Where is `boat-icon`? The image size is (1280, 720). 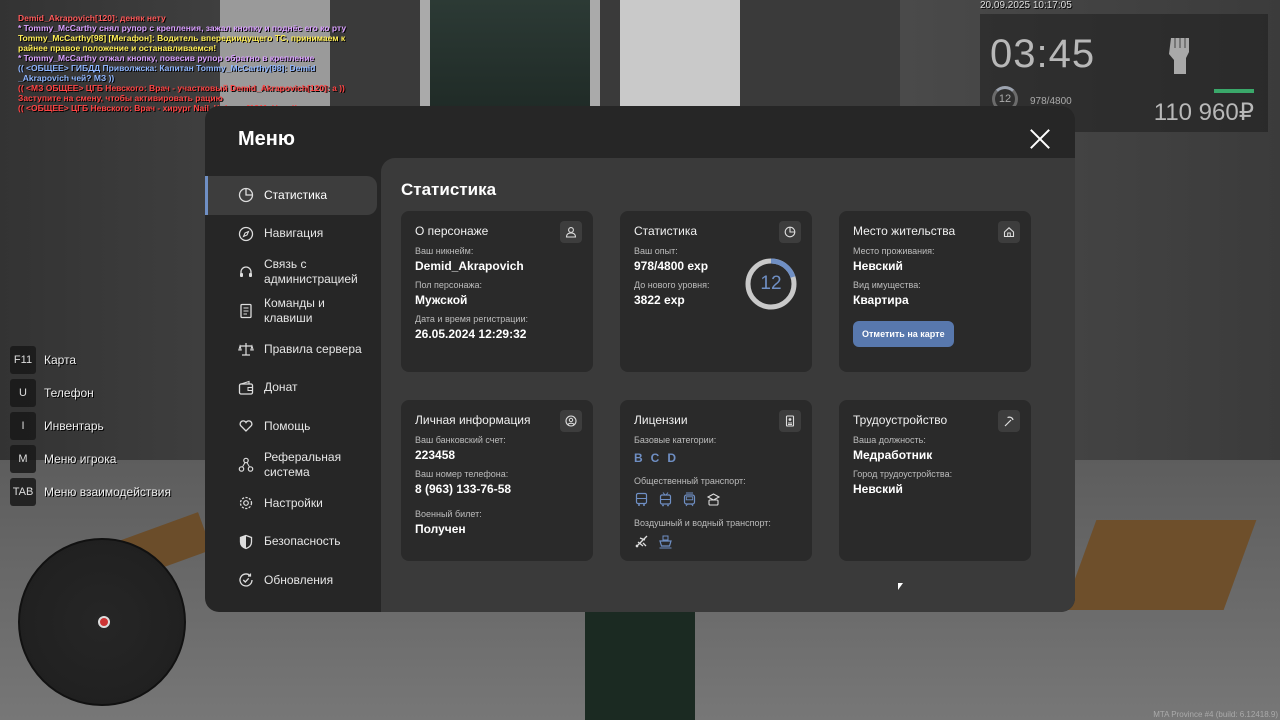 boat-icon is located at coordinates (665, 542).